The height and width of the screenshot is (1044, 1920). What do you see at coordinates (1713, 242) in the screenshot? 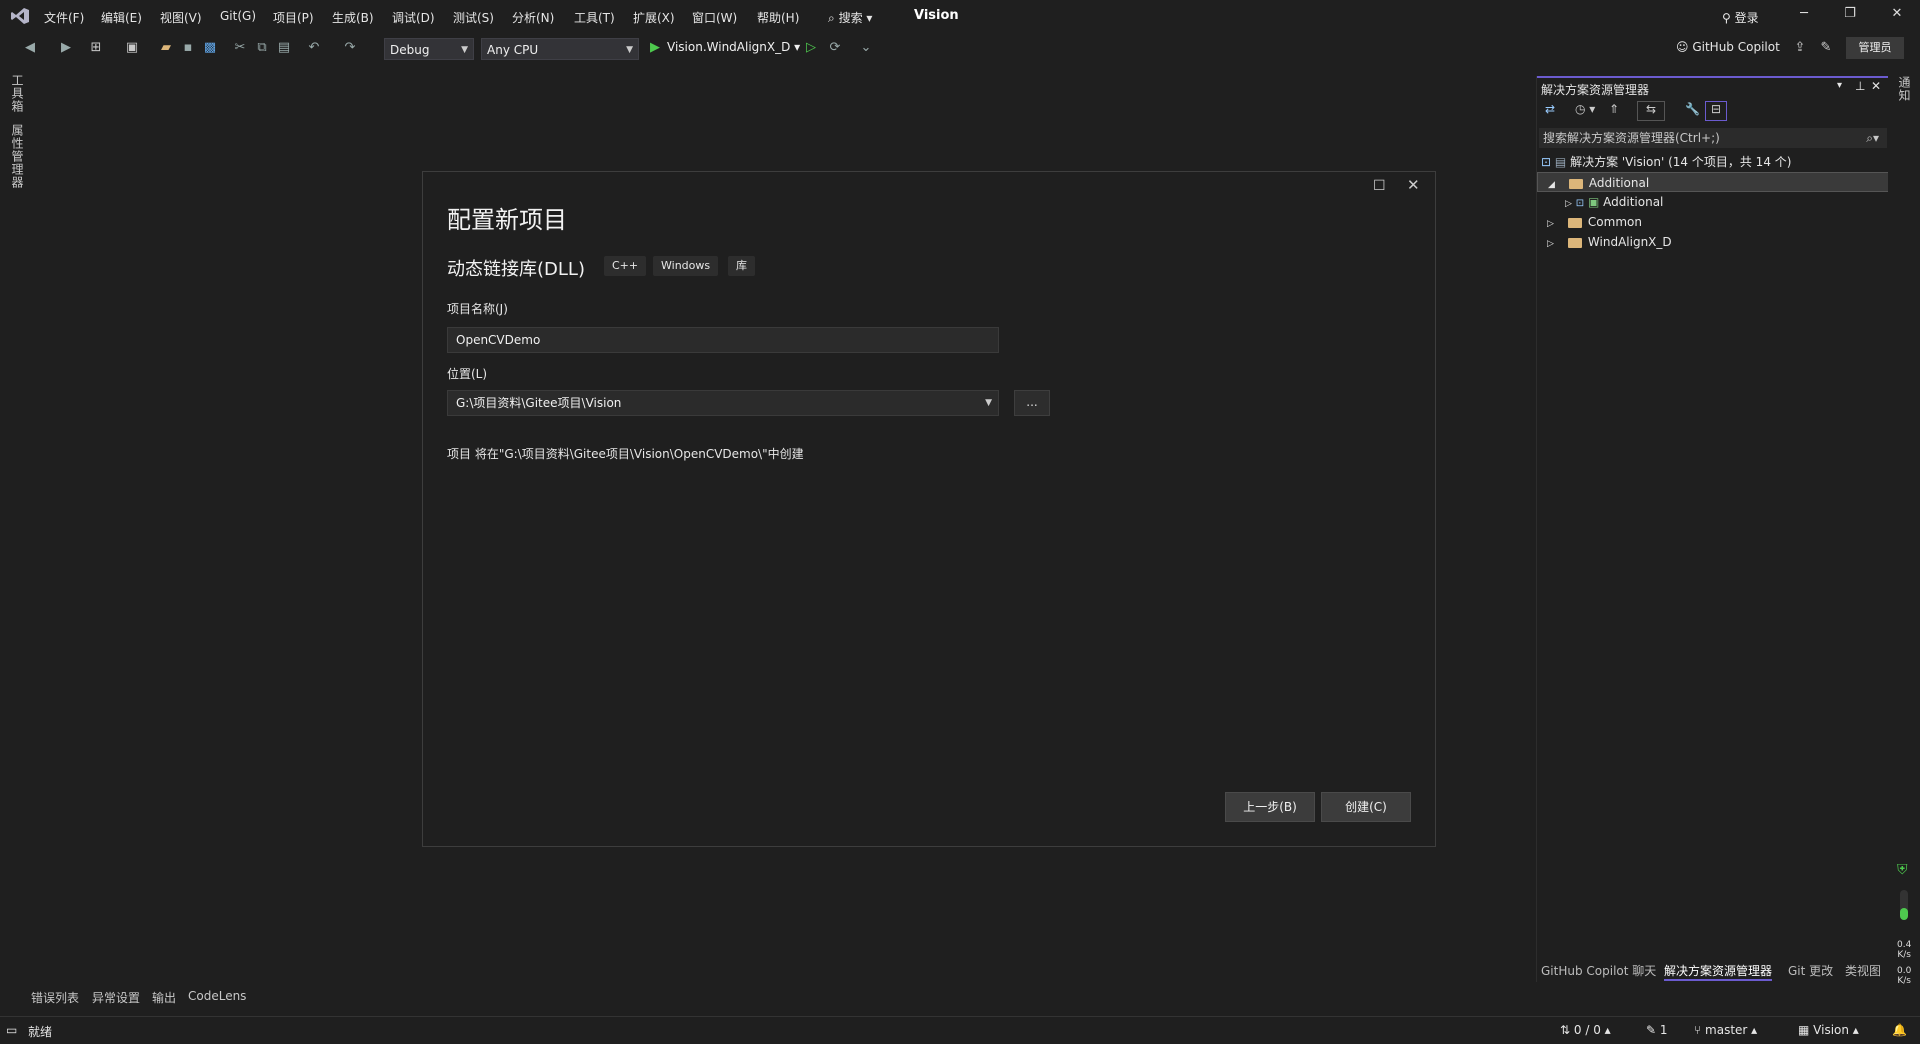
I see `tree-item-windalignx-folder: ▷ WindAlignX_D` at bounding box center [1713, 242].